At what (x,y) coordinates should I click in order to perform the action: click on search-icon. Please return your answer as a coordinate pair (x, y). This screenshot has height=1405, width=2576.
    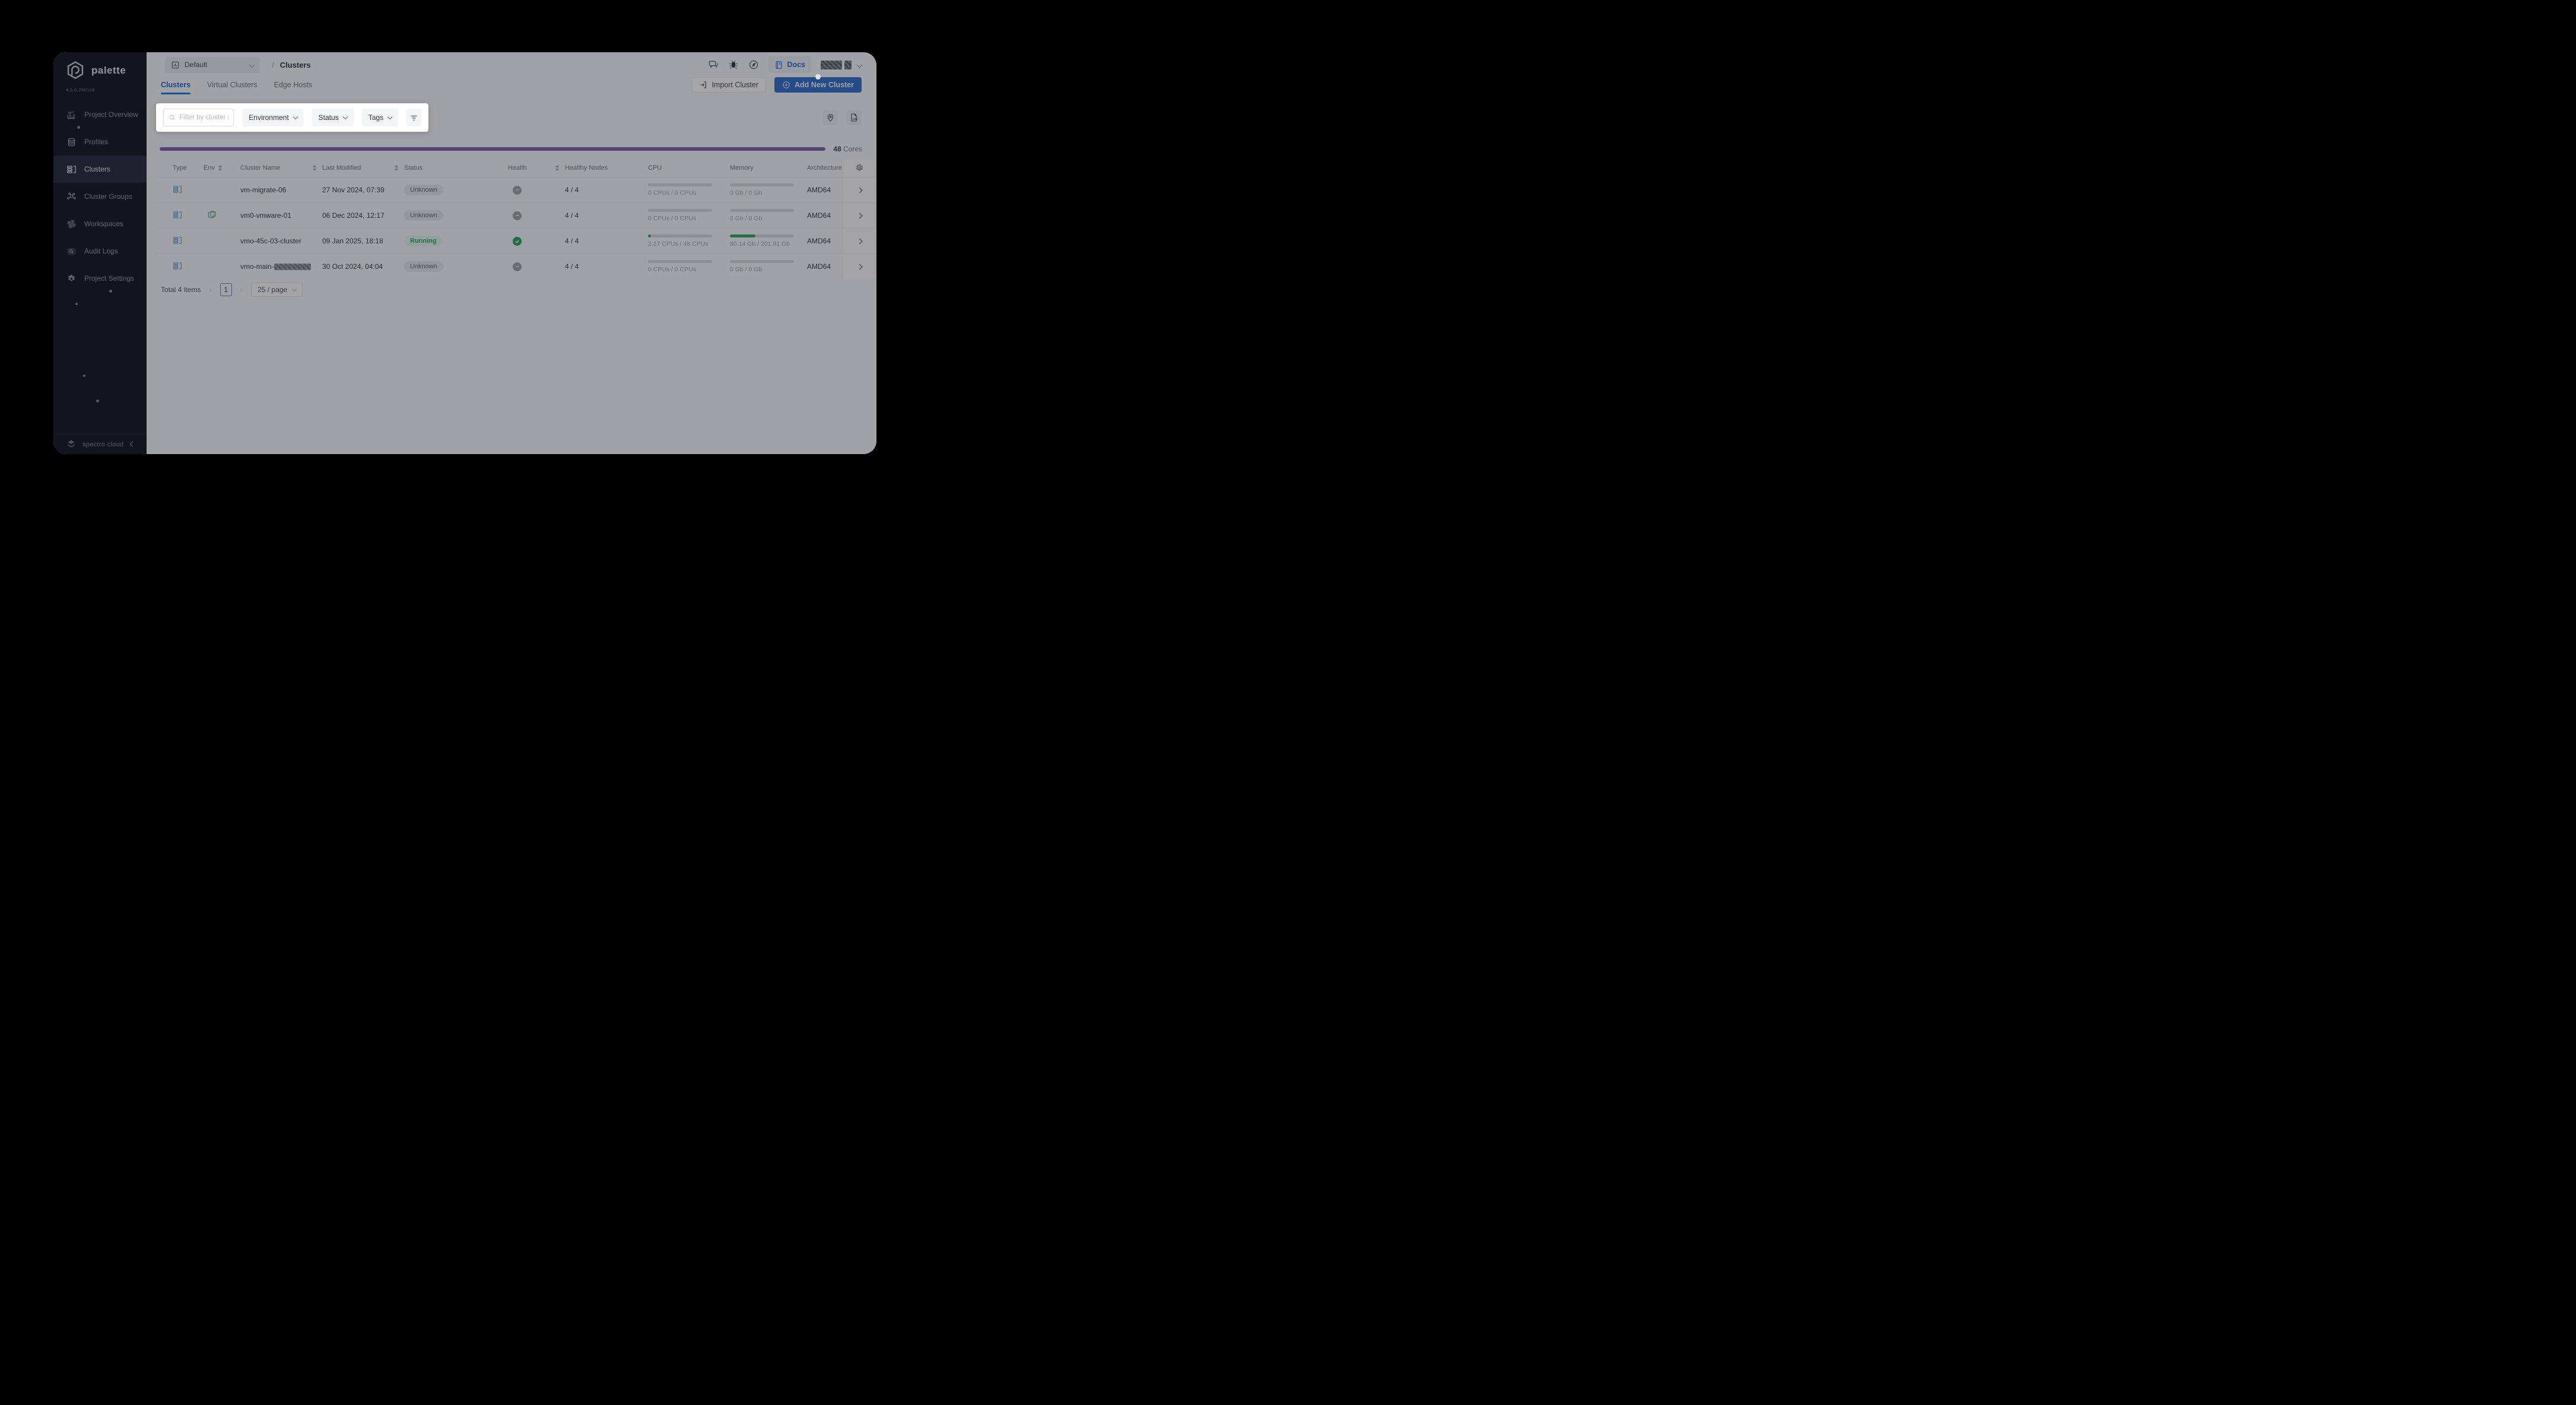
    Looking at the image, I should click on (172, 118).